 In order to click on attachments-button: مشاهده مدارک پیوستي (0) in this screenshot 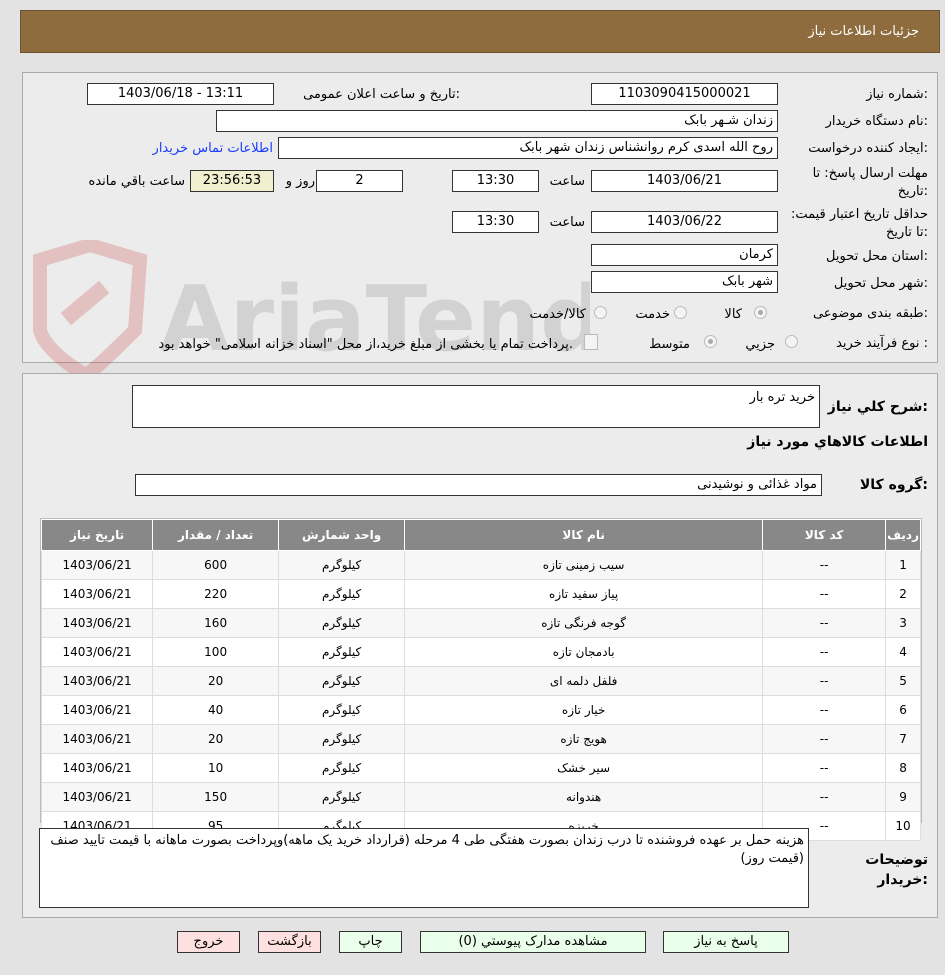, I will do `click(533, 942)`.